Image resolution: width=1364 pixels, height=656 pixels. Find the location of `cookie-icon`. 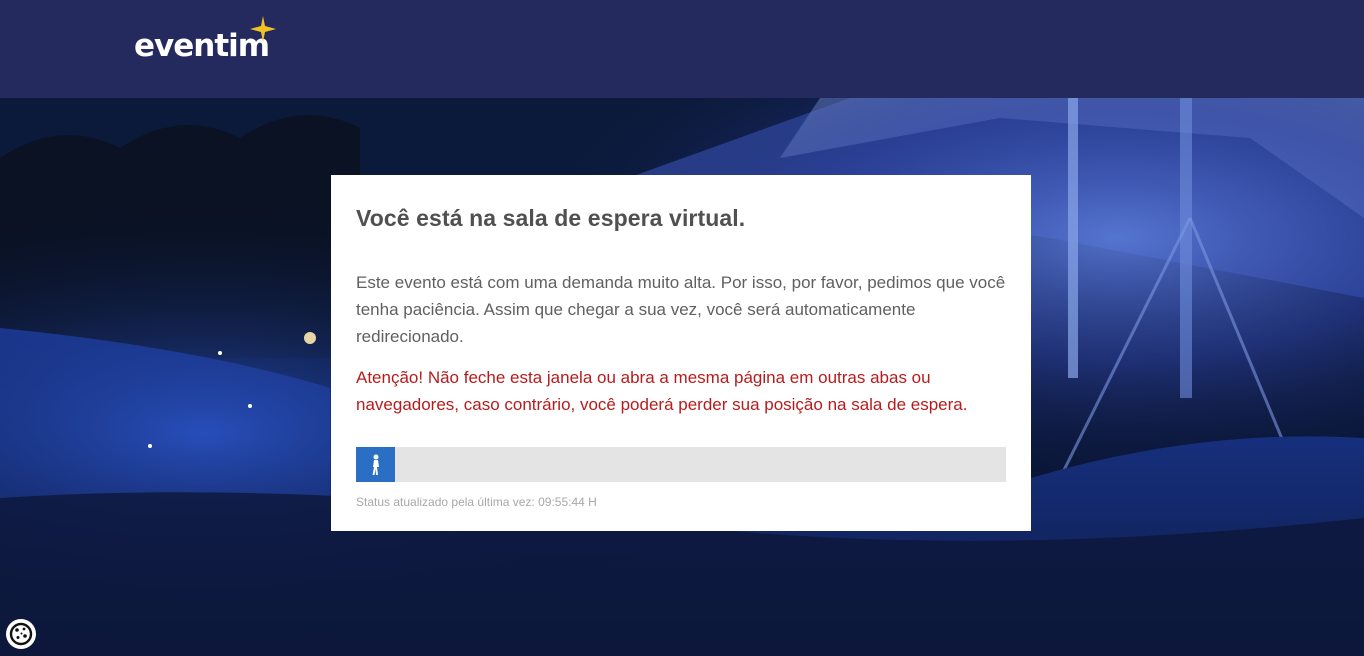

cookie-icon is located at coordinates (21, 634).